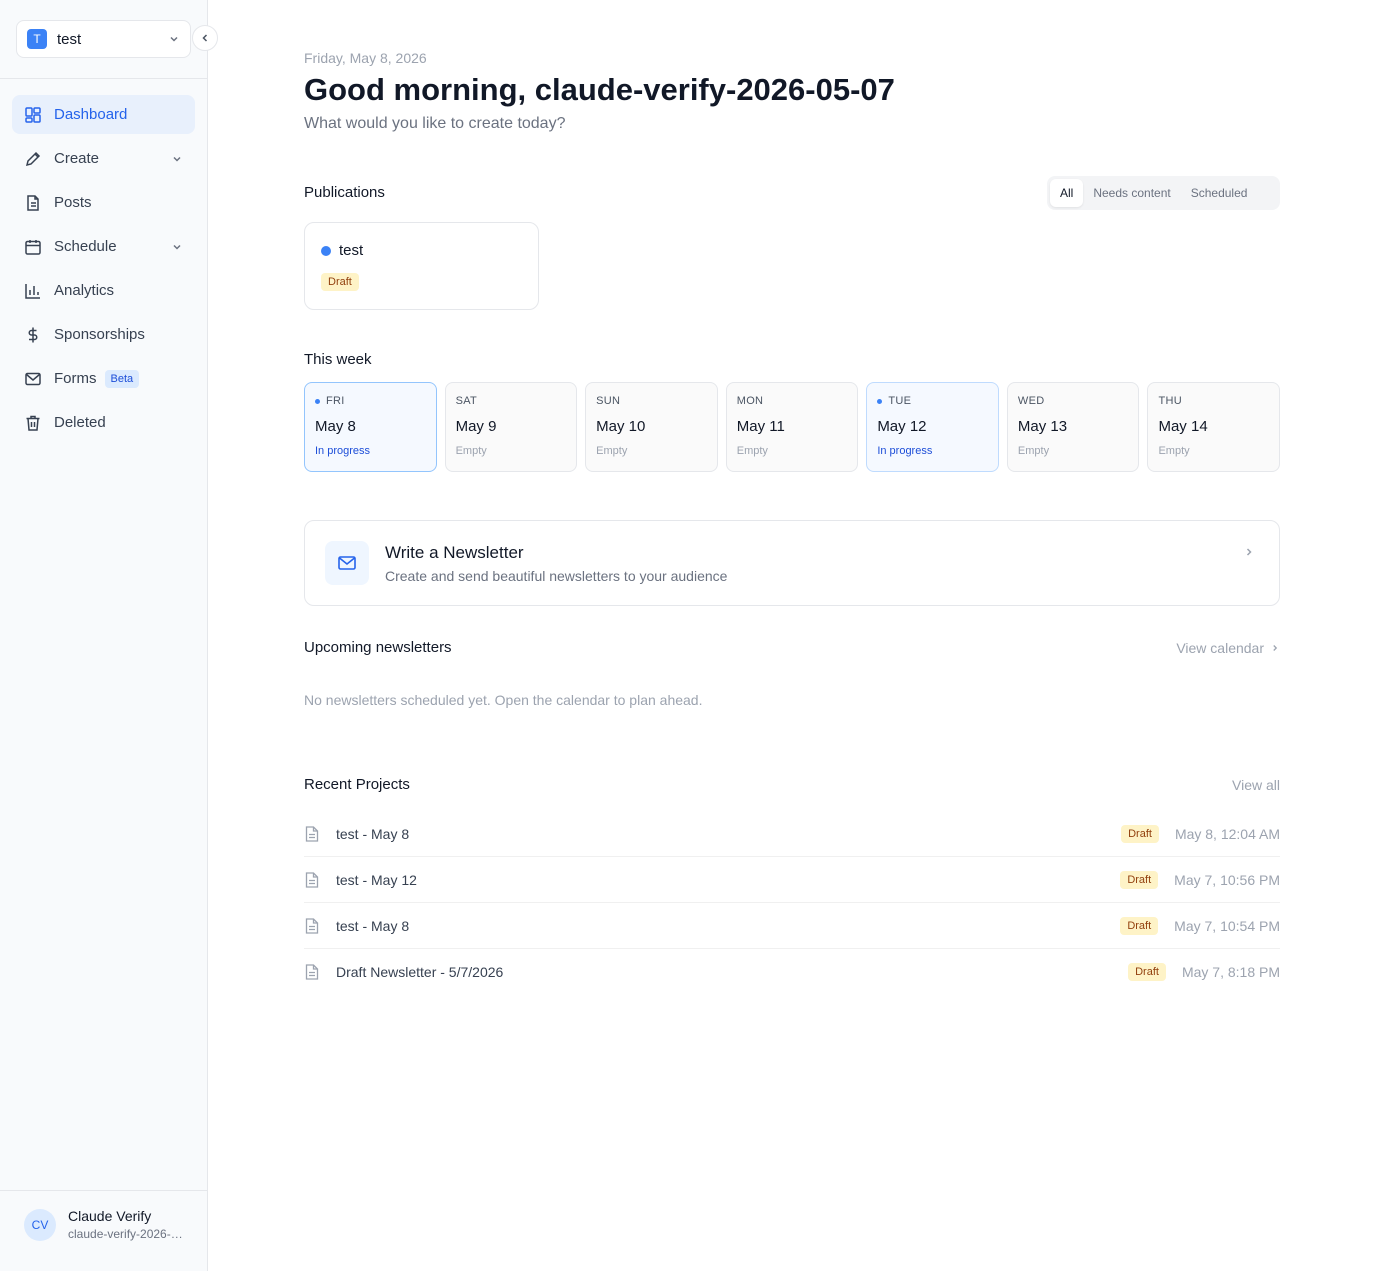 Image resolution: width=1376 pixels, height=1271 pixels. I want to click on sidebar-item-label: Dashboard, so click(91, 114).